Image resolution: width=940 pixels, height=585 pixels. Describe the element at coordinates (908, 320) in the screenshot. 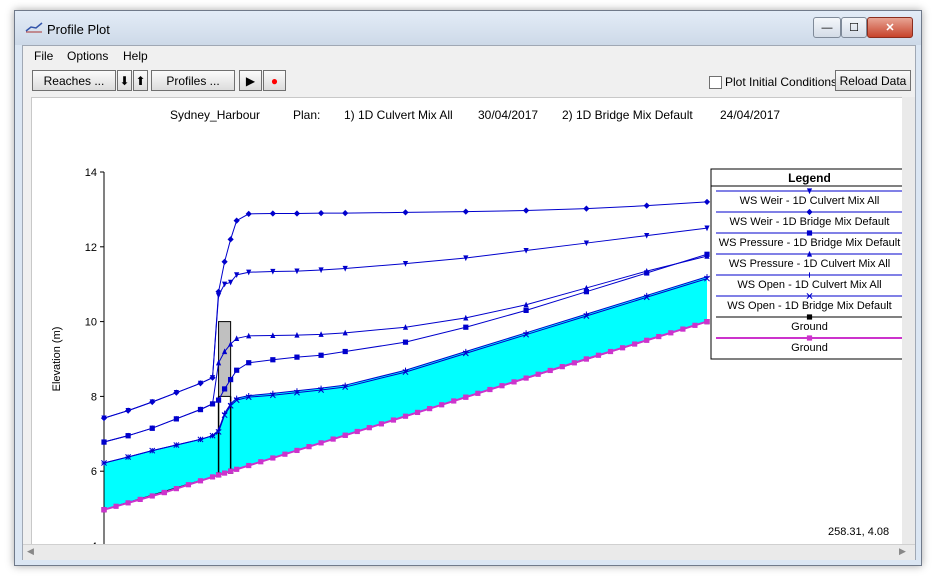

I see `vertical-scrollbar` at that location.